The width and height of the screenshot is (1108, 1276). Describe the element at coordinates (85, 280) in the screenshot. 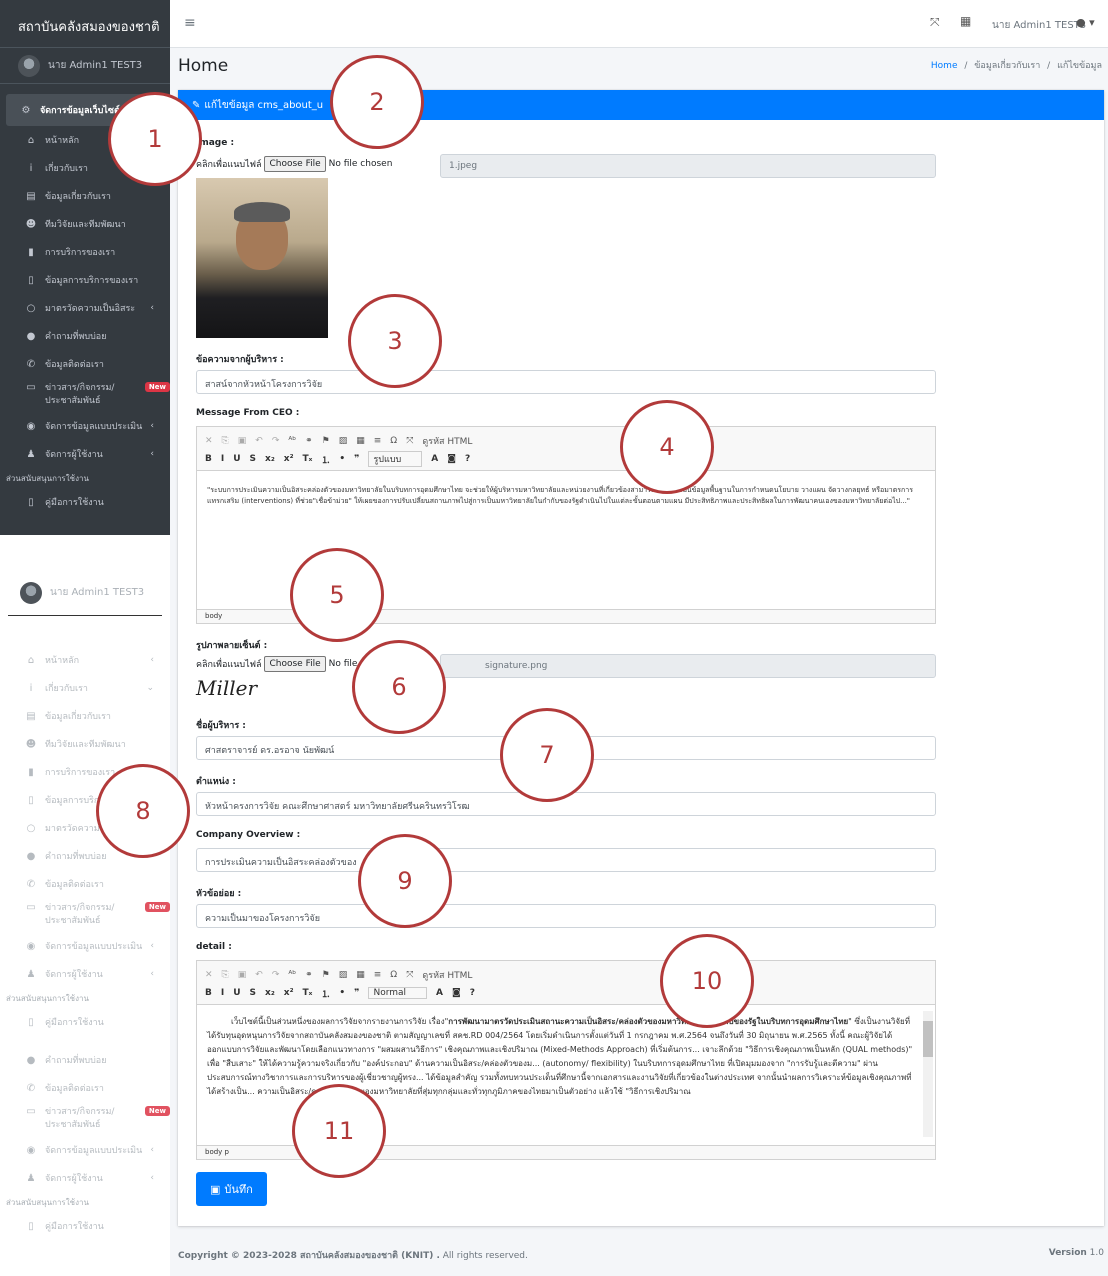

I see `sidebar-item-service-data: ▯ ข้อมูลการบริการของเรา` at that location.